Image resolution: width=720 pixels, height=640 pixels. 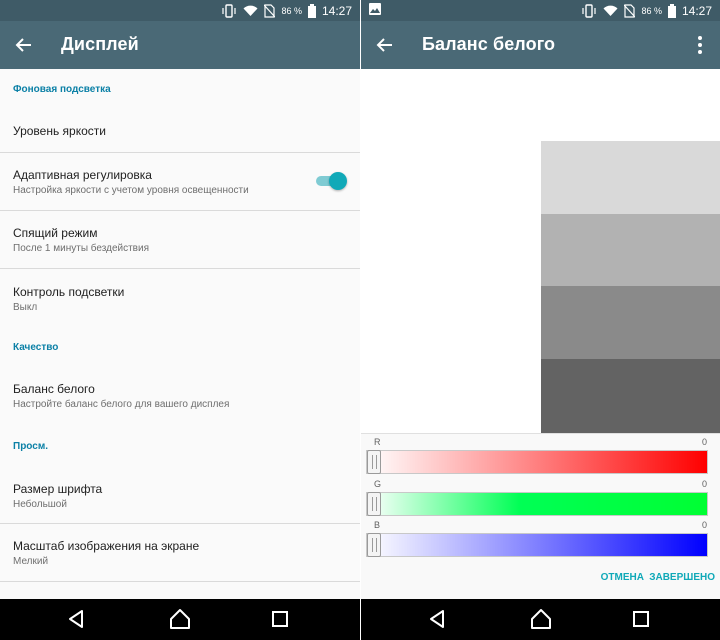 I want to click on channel-value-g: 0, so click(x=704, y=484).